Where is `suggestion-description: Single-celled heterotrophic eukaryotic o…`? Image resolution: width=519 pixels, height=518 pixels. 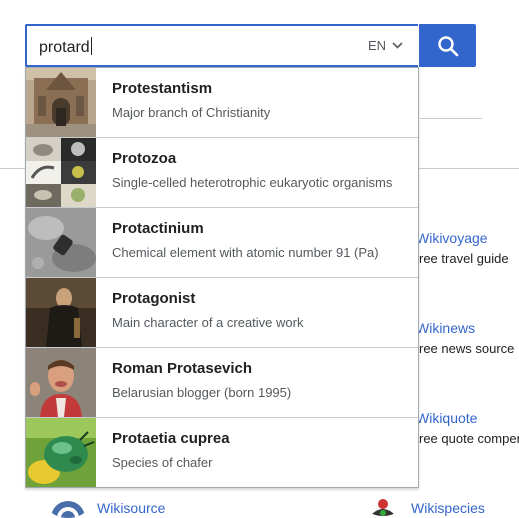 suggestion-description: Single-celled heterotrophic eukaryotic o… is located at coordinates (252, 182).